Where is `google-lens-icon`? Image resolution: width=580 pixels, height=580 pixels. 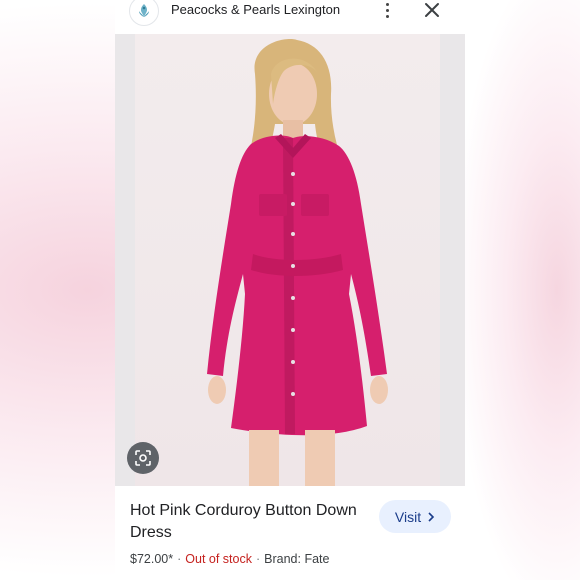
google-lens-icon is located at coordinates (143, 458).